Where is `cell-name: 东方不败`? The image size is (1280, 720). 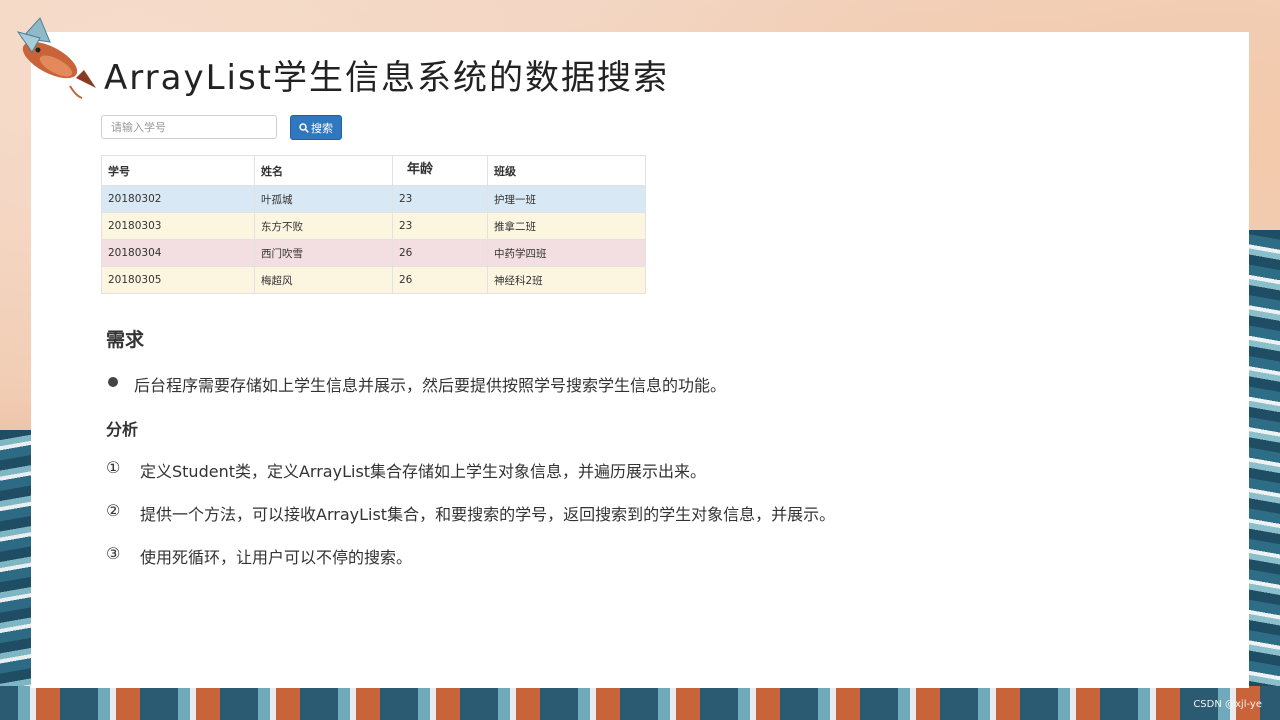 cell-name: 东方不败 is located at coordinates (323, 226).